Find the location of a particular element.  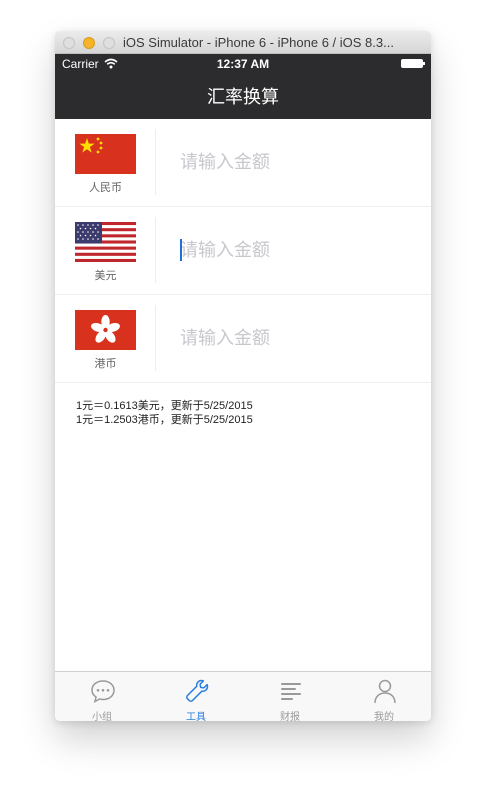

tab-label: 我的 is located at coordinates (384, 716).